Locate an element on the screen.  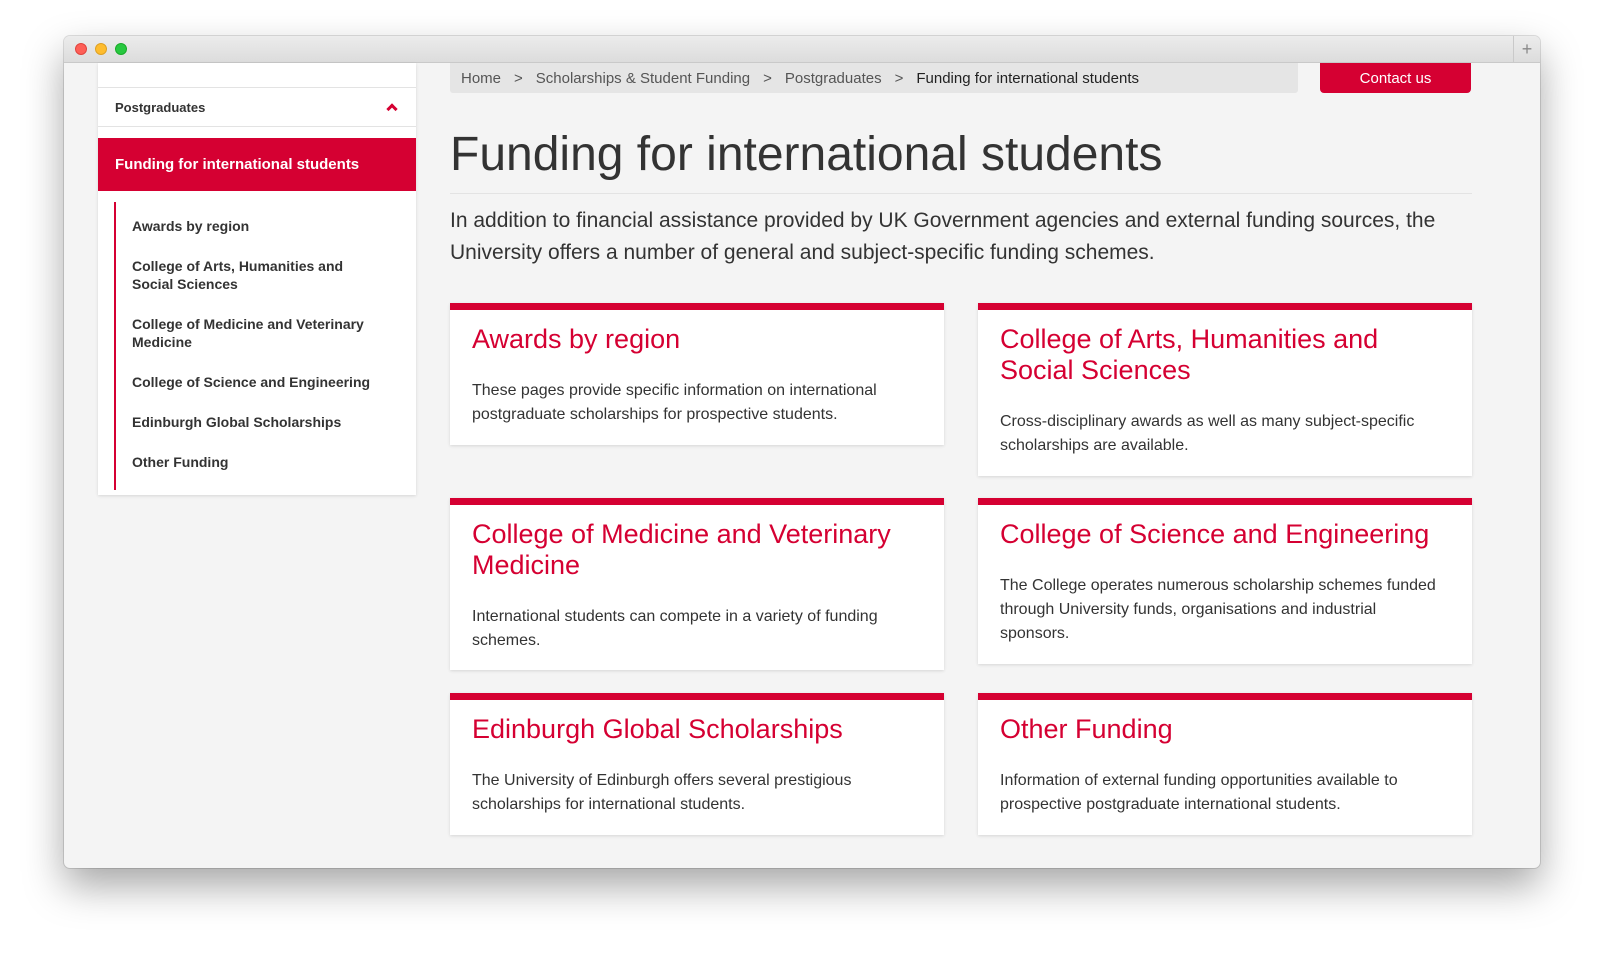
breadcrumb-home: Home is located at coordinates (481, 78).